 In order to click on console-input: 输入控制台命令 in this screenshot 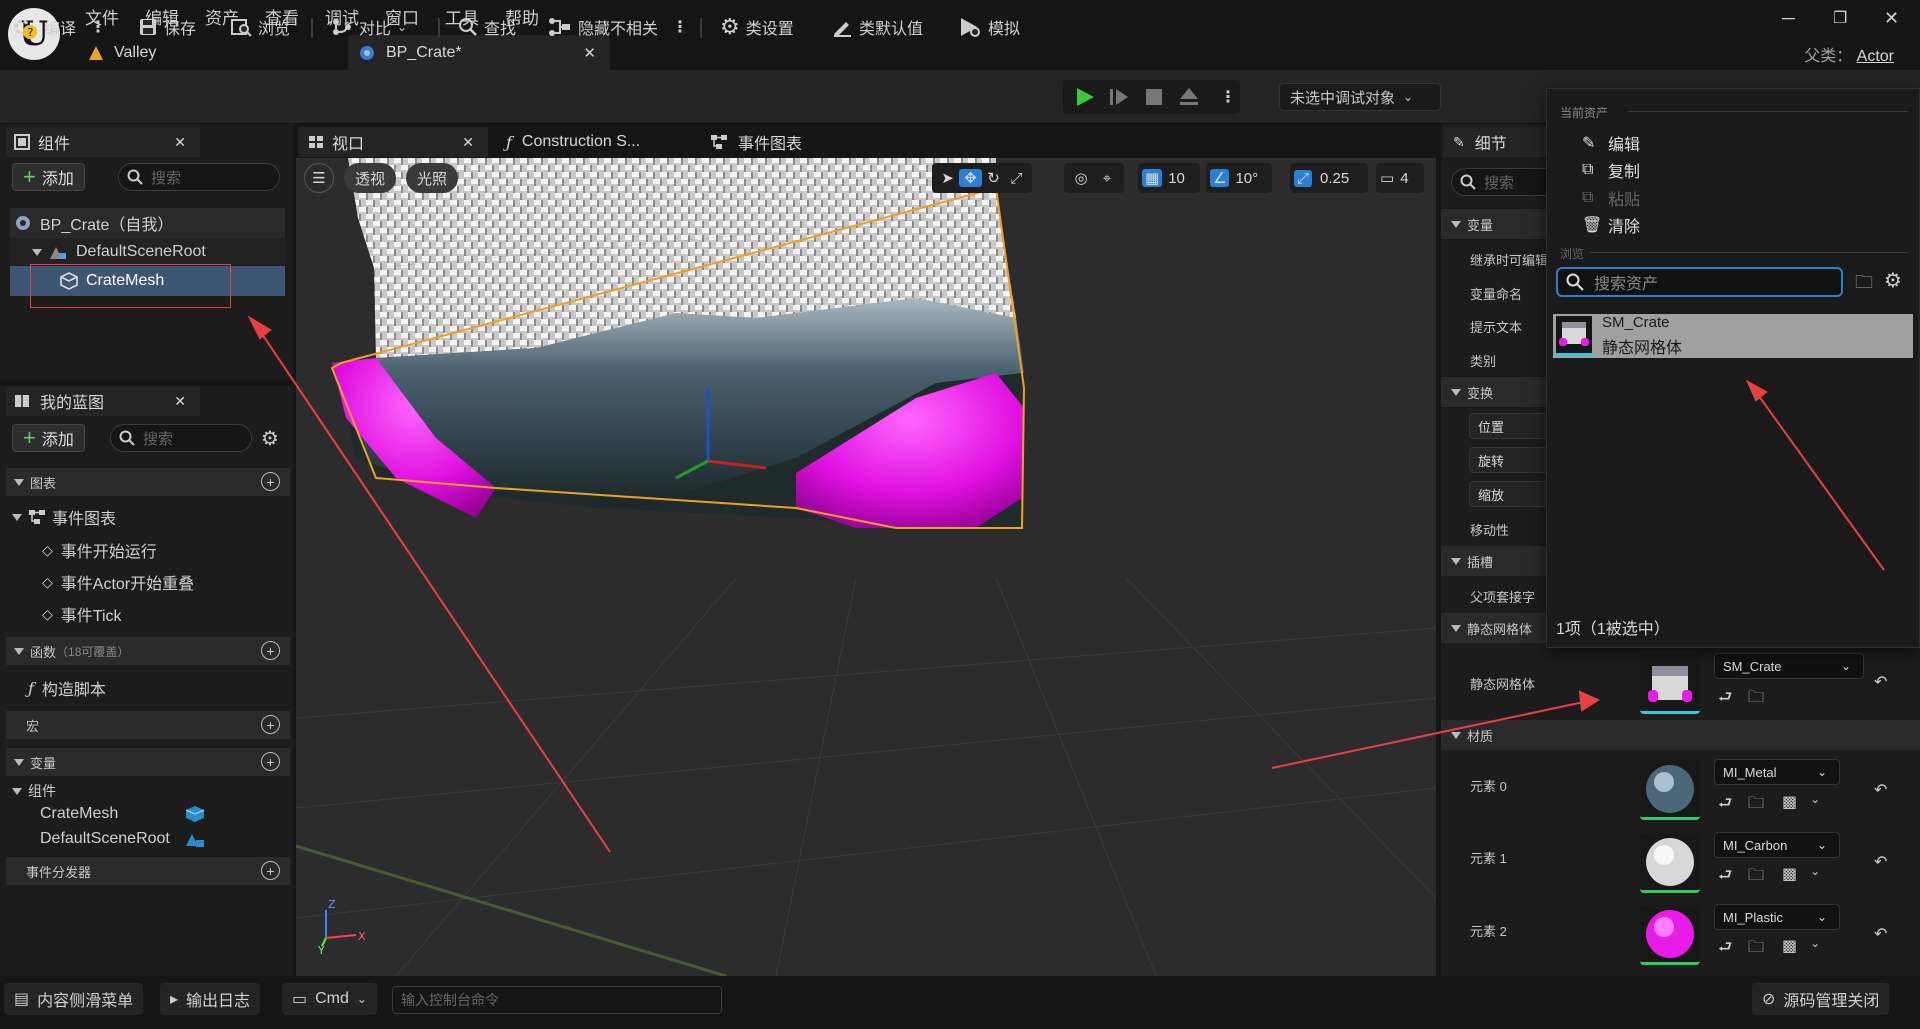, I will do `click(557, 1000)`.